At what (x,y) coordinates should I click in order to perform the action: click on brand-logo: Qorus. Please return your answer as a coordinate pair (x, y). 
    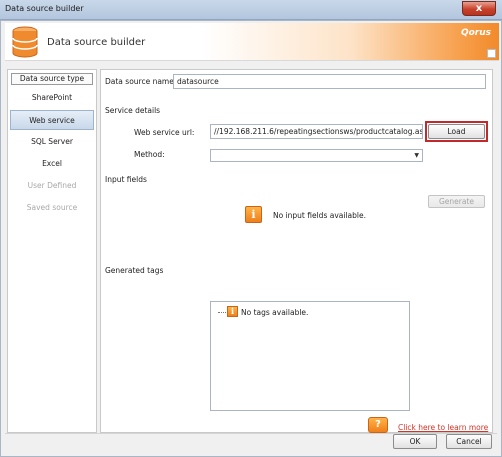
    Looking at the image, I should click on (475, 33).